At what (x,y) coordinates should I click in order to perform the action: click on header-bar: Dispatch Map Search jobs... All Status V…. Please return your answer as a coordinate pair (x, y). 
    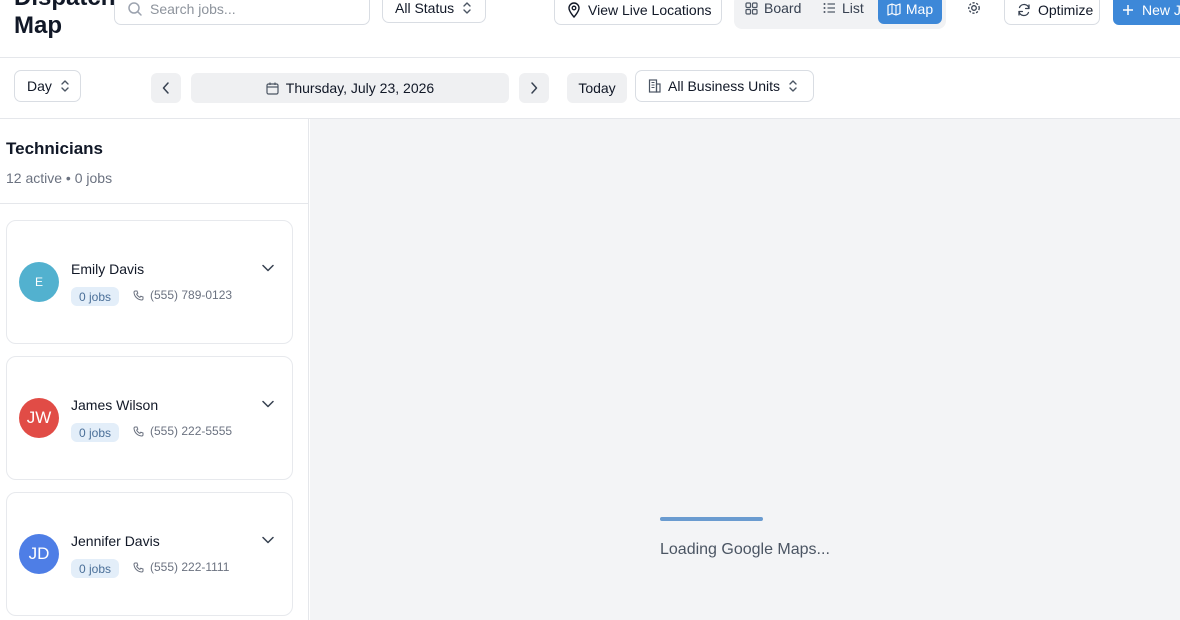
    Looking at the image, I should click on (590, 29).